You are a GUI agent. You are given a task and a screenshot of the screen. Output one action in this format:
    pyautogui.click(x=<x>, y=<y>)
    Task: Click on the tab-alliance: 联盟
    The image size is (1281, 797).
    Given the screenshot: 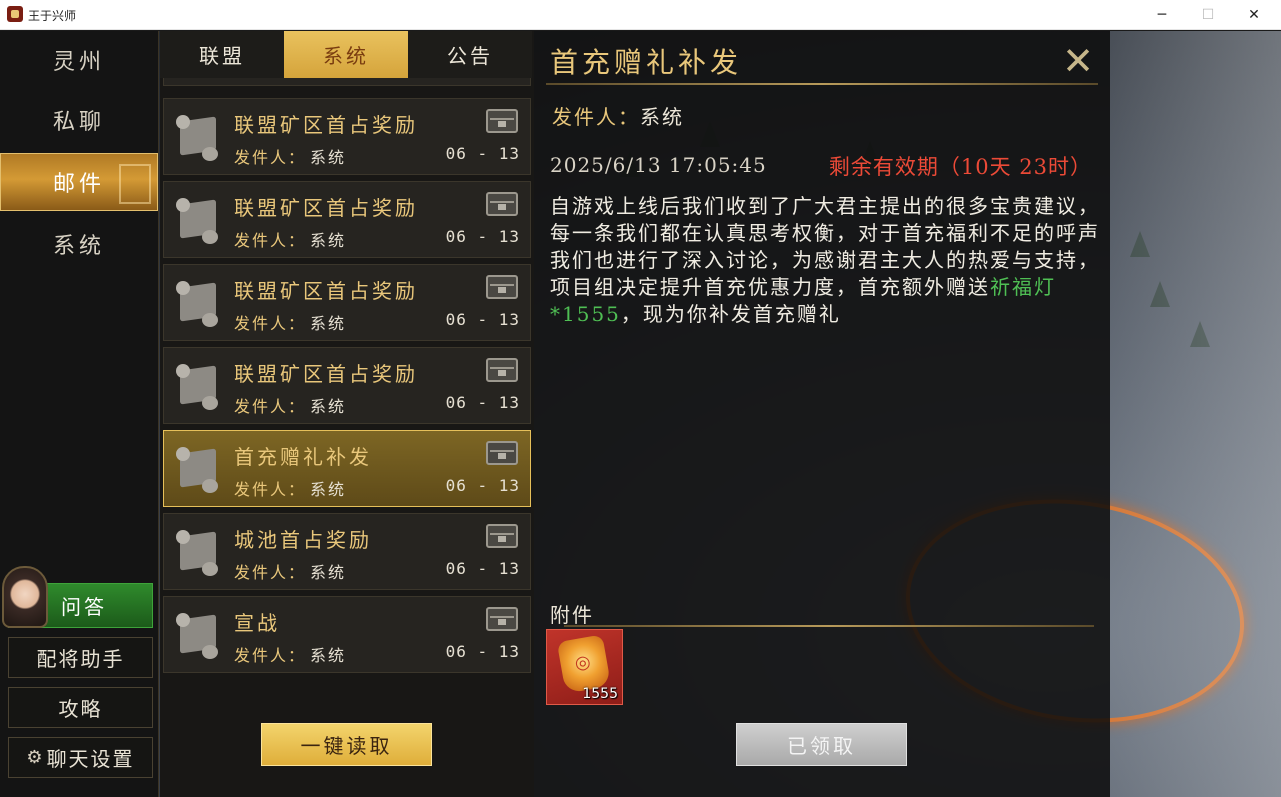 What is the action you would take?
    pyautogui.click(x=222, y=54)
    